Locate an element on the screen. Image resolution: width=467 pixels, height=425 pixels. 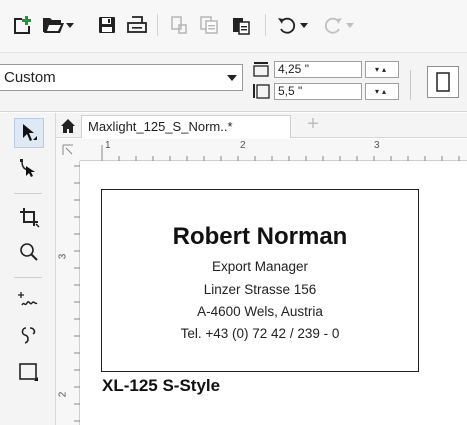
pick-tool-icon is located at coordinates (29, 133).